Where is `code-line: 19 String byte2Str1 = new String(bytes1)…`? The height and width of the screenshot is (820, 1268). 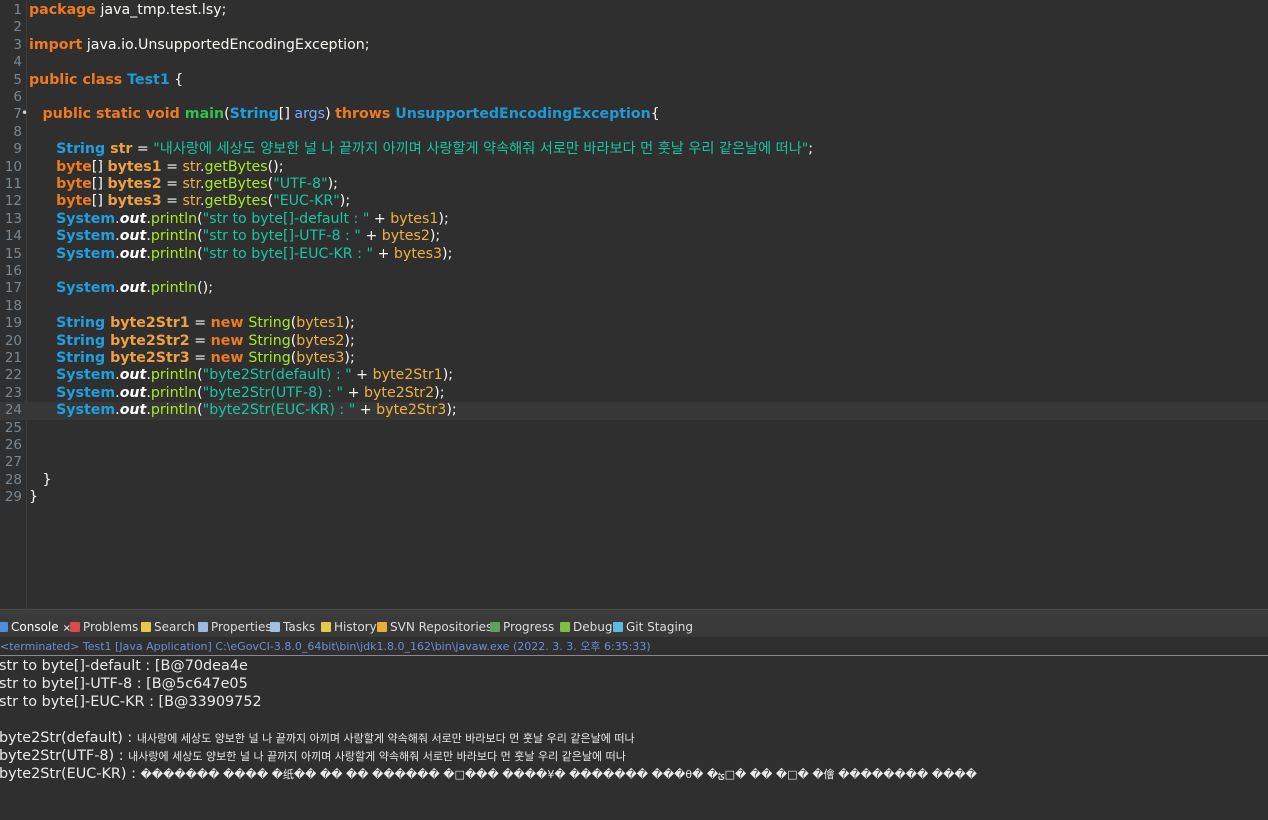
code-line: 19 String byte2Str1 = new String(bytes1)… is located at coordinates (634, 323).